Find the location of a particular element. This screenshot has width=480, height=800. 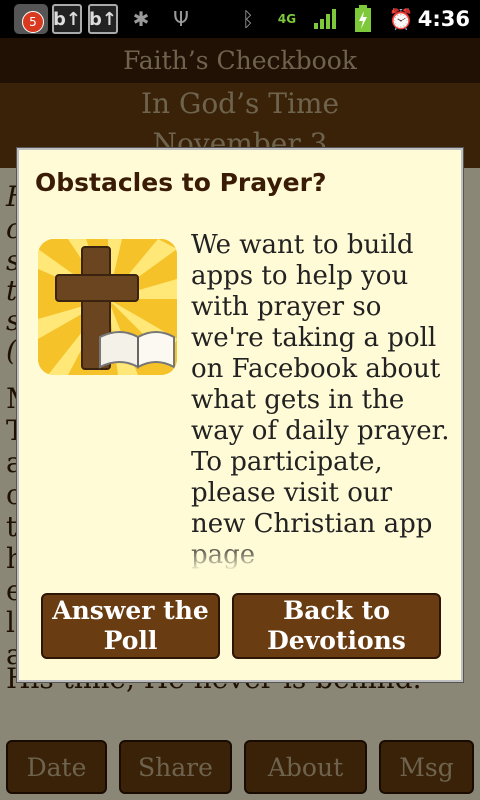

back-to-devotions-button: Back to Devotions is located at coordinates (336, 626).